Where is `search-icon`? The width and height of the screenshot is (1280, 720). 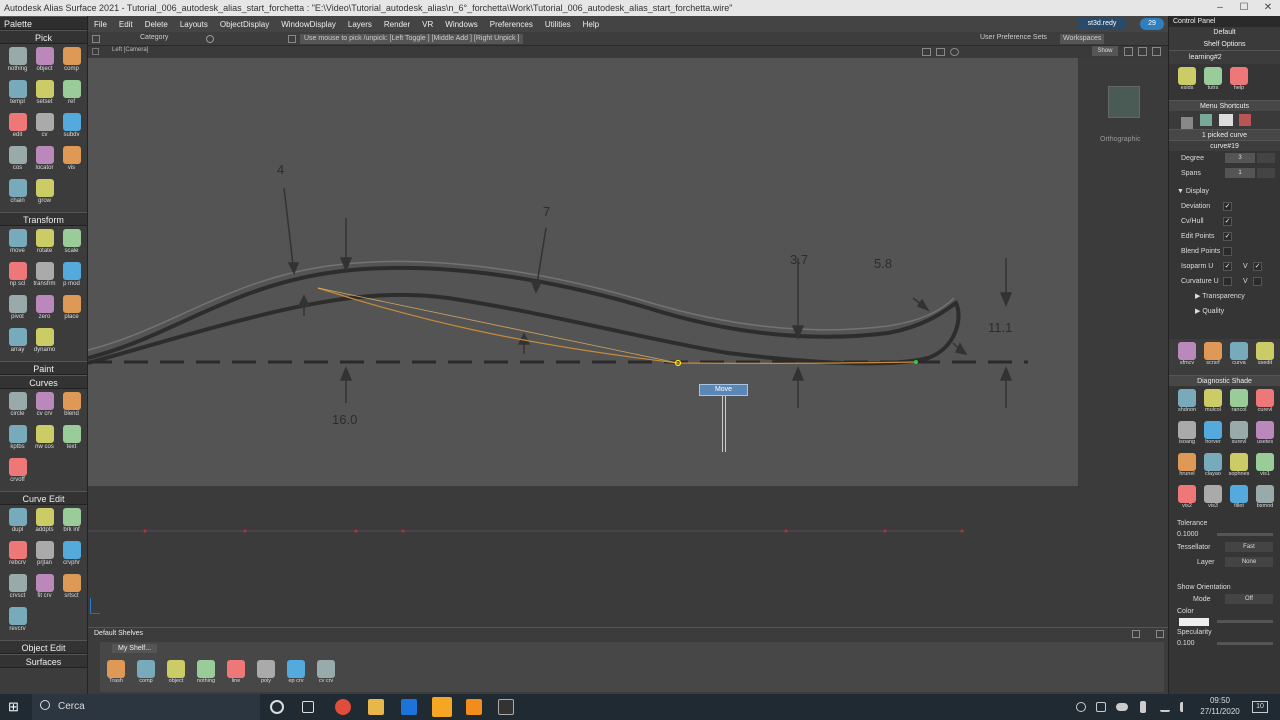 search-icon is located at coordinates (210, 39).